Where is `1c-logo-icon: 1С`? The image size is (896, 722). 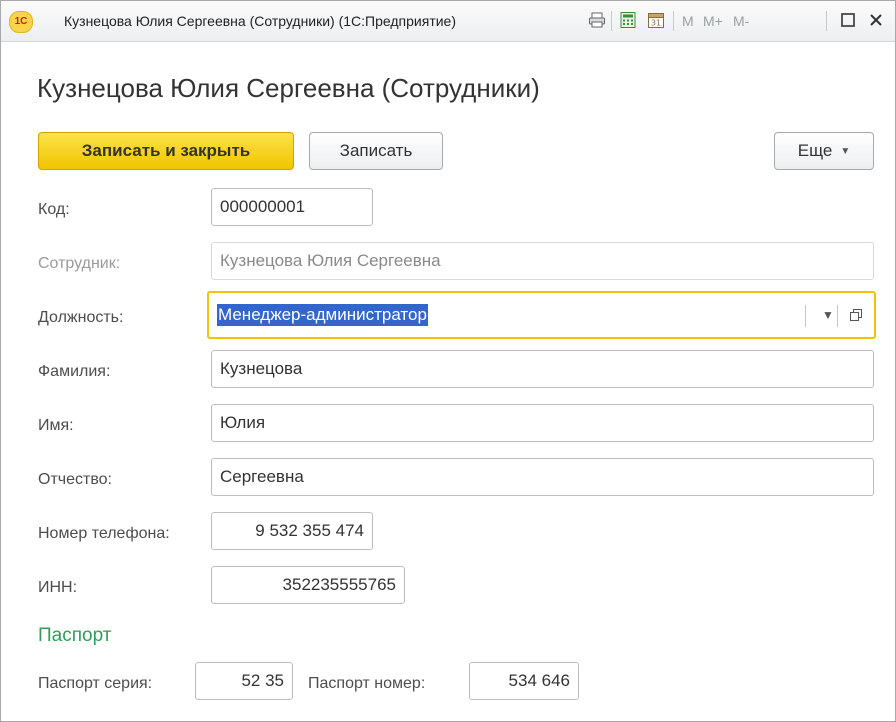 1c-logo-icon: 1С is located at coordinates (21, 22).